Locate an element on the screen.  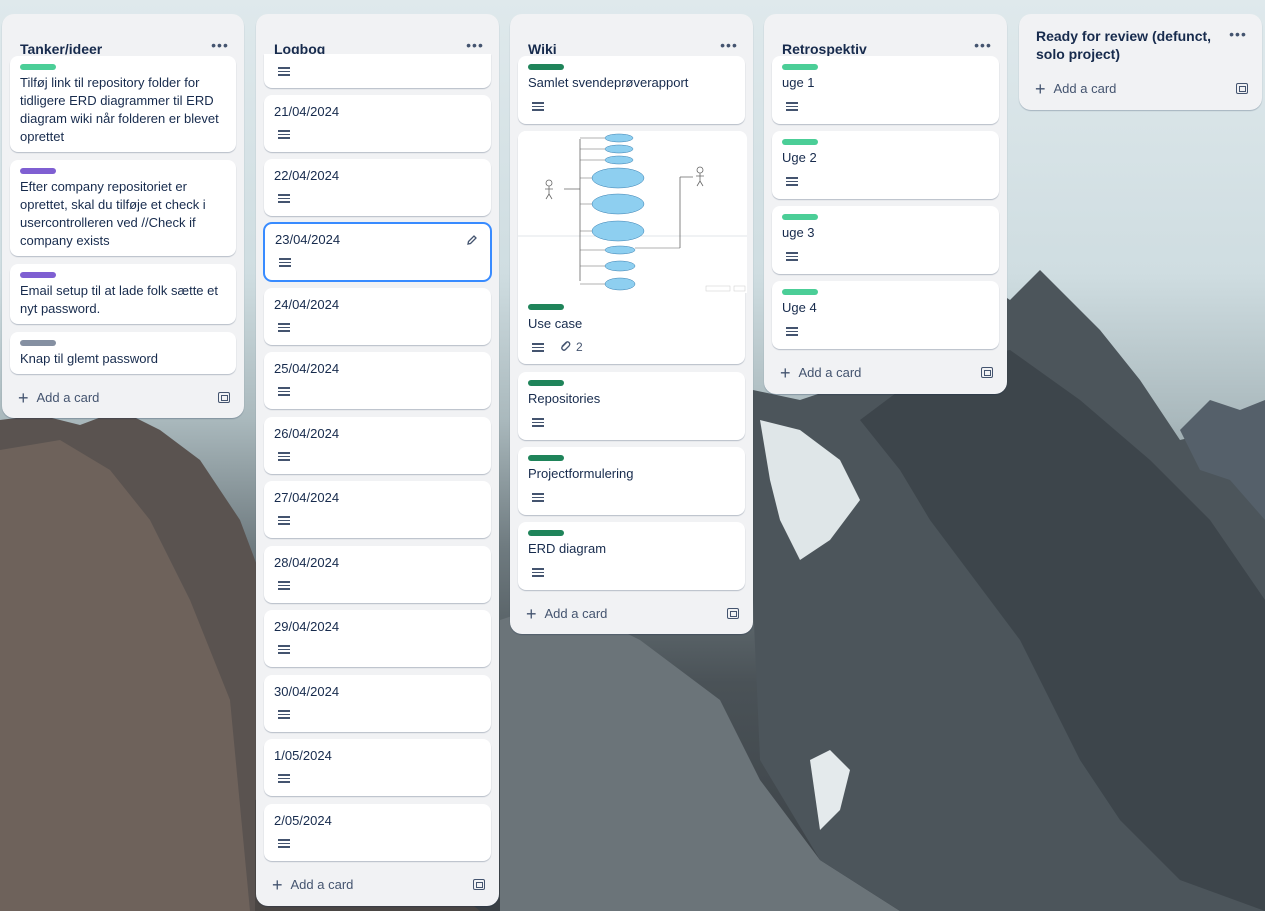
card: uge 1 is located at coordinates (885, 90).